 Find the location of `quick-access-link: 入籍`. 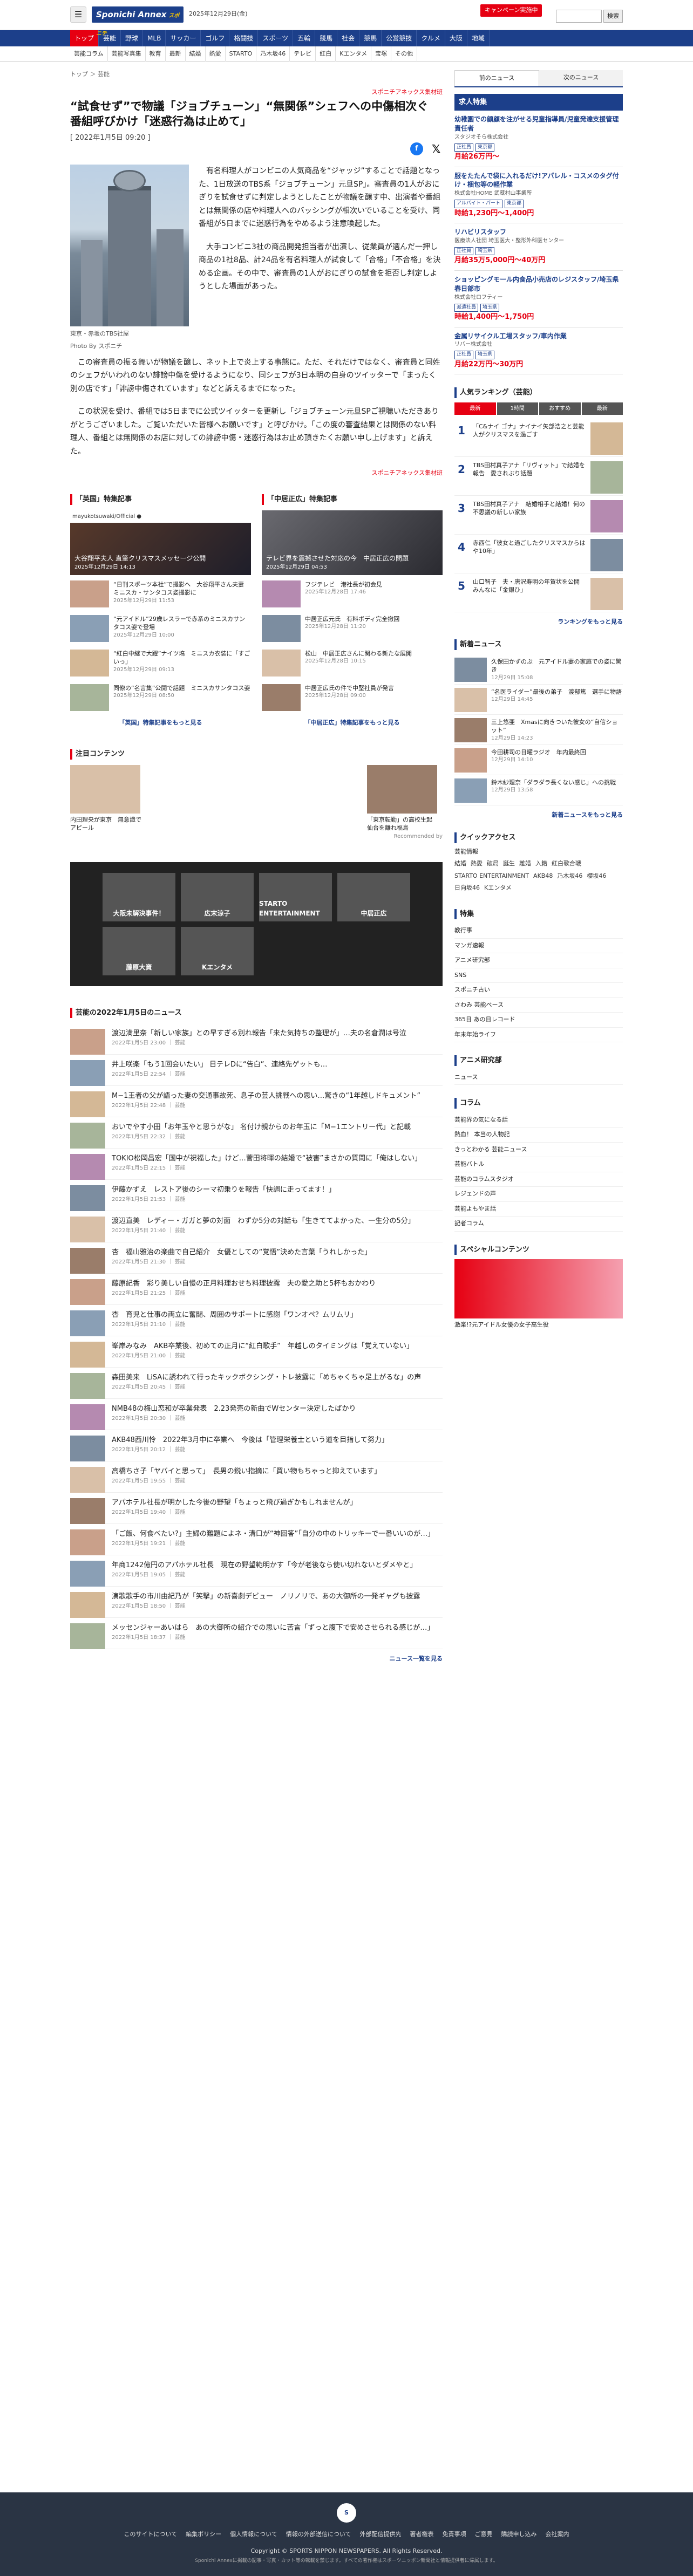

quick-access-link: 入籍 is located at coordinates (541, 864).